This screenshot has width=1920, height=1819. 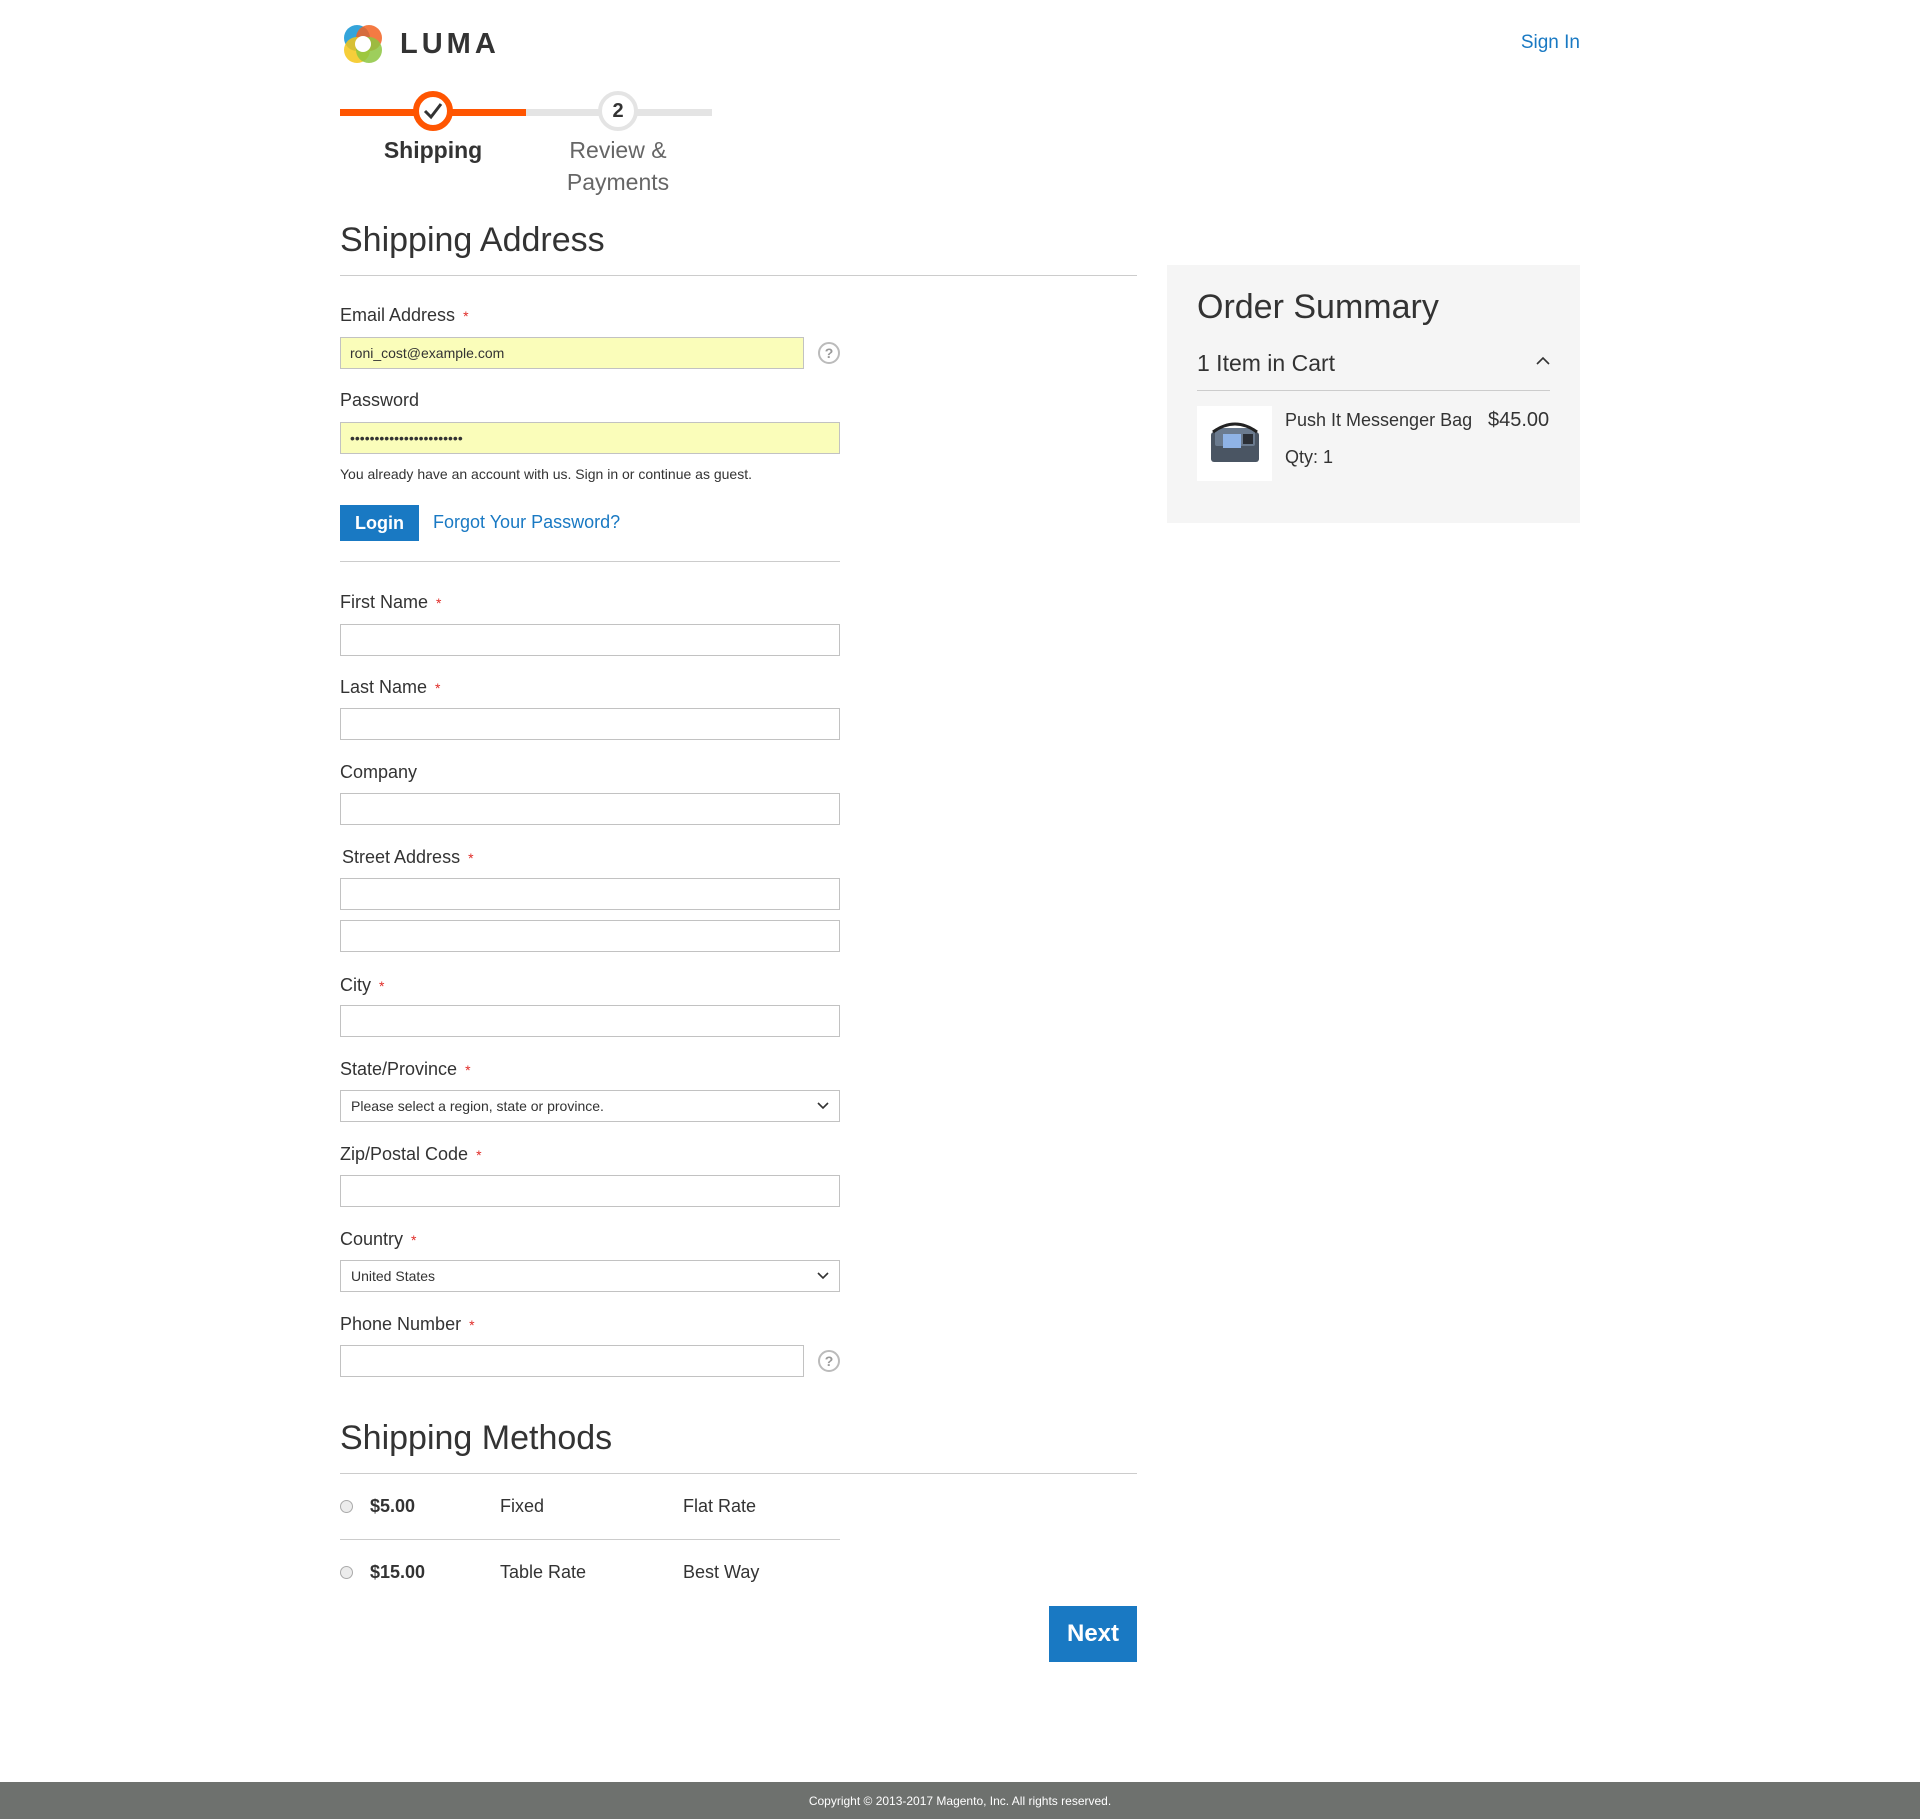 I want to click on country-select: United States, so click(x=590, y=1276).